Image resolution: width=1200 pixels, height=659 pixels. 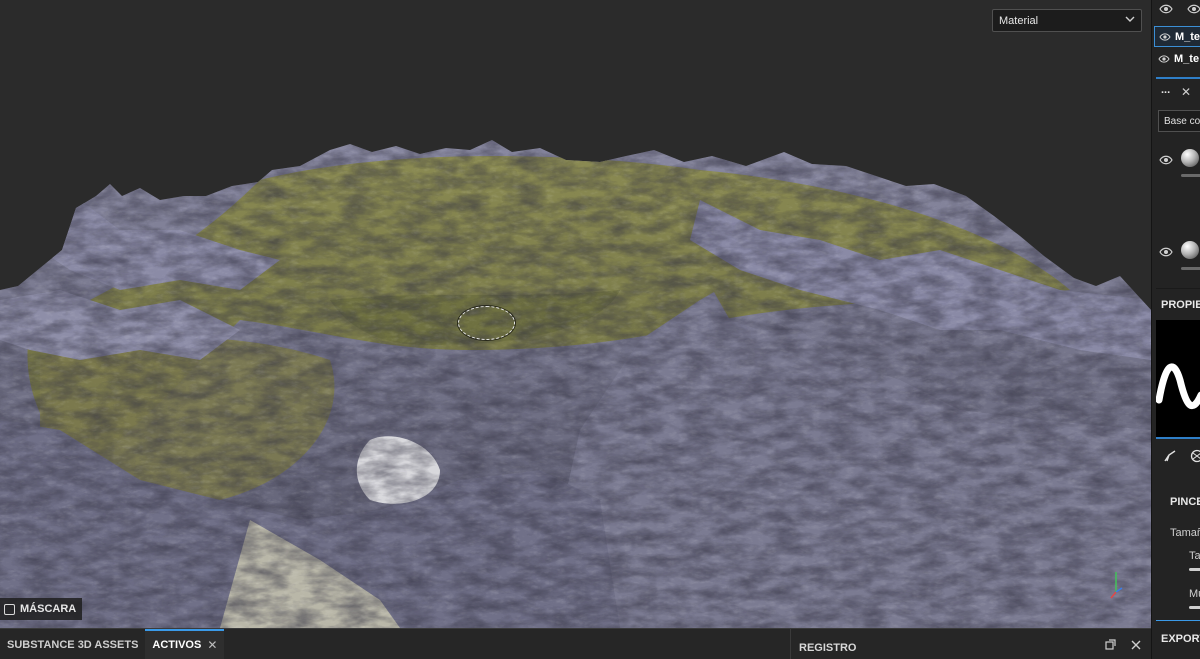 I want to click on right-panel: M_te M_te ... ✕ Base co PROPIED, so click(x=1175, y=329).